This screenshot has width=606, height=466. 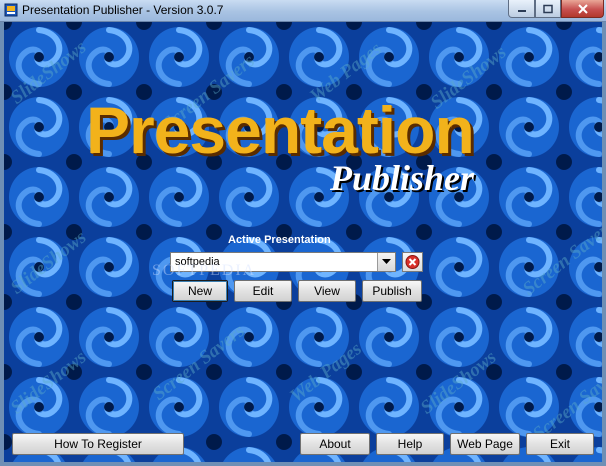 I want to click on web-page-button: Web Page, so click(x=485, y=444).